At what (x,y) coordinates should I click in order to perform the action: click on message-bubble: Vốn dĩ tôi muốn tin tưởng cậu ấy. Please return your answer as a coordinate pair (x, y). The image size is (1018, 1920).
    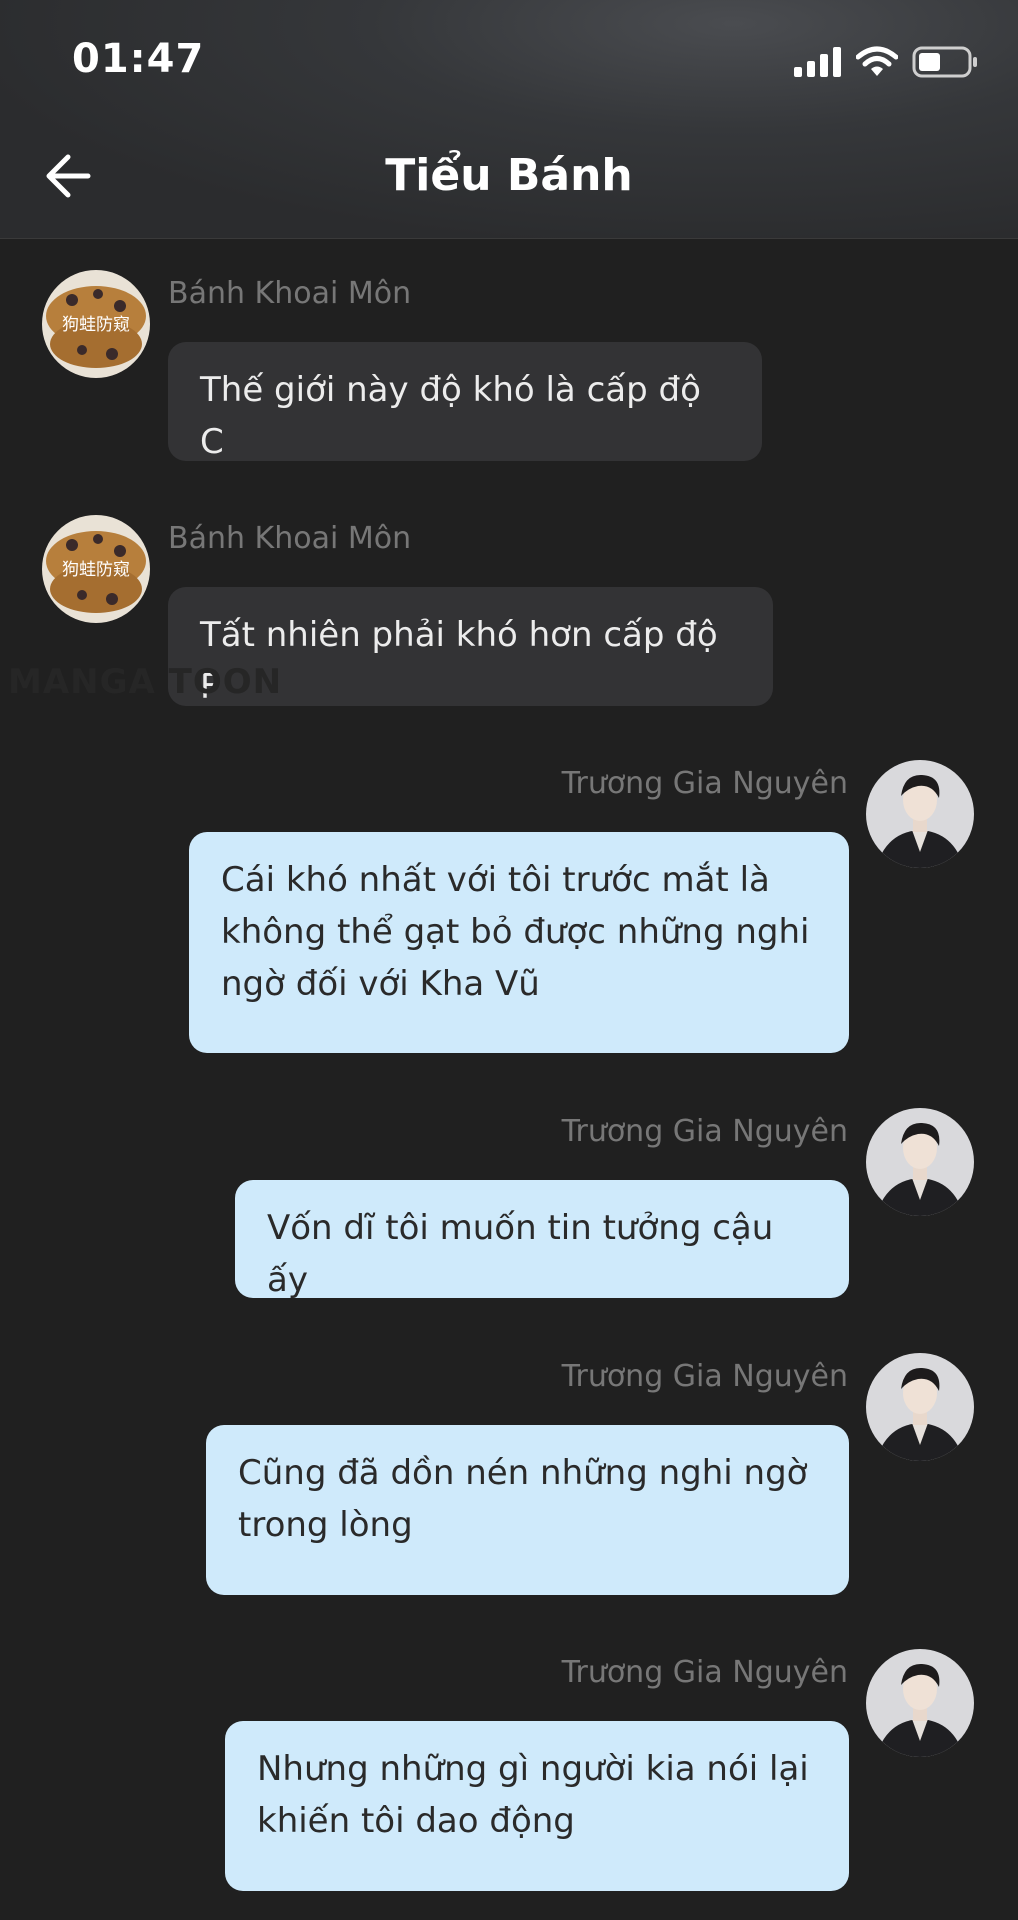
    Looking at the image, I should click on (542, 1240).